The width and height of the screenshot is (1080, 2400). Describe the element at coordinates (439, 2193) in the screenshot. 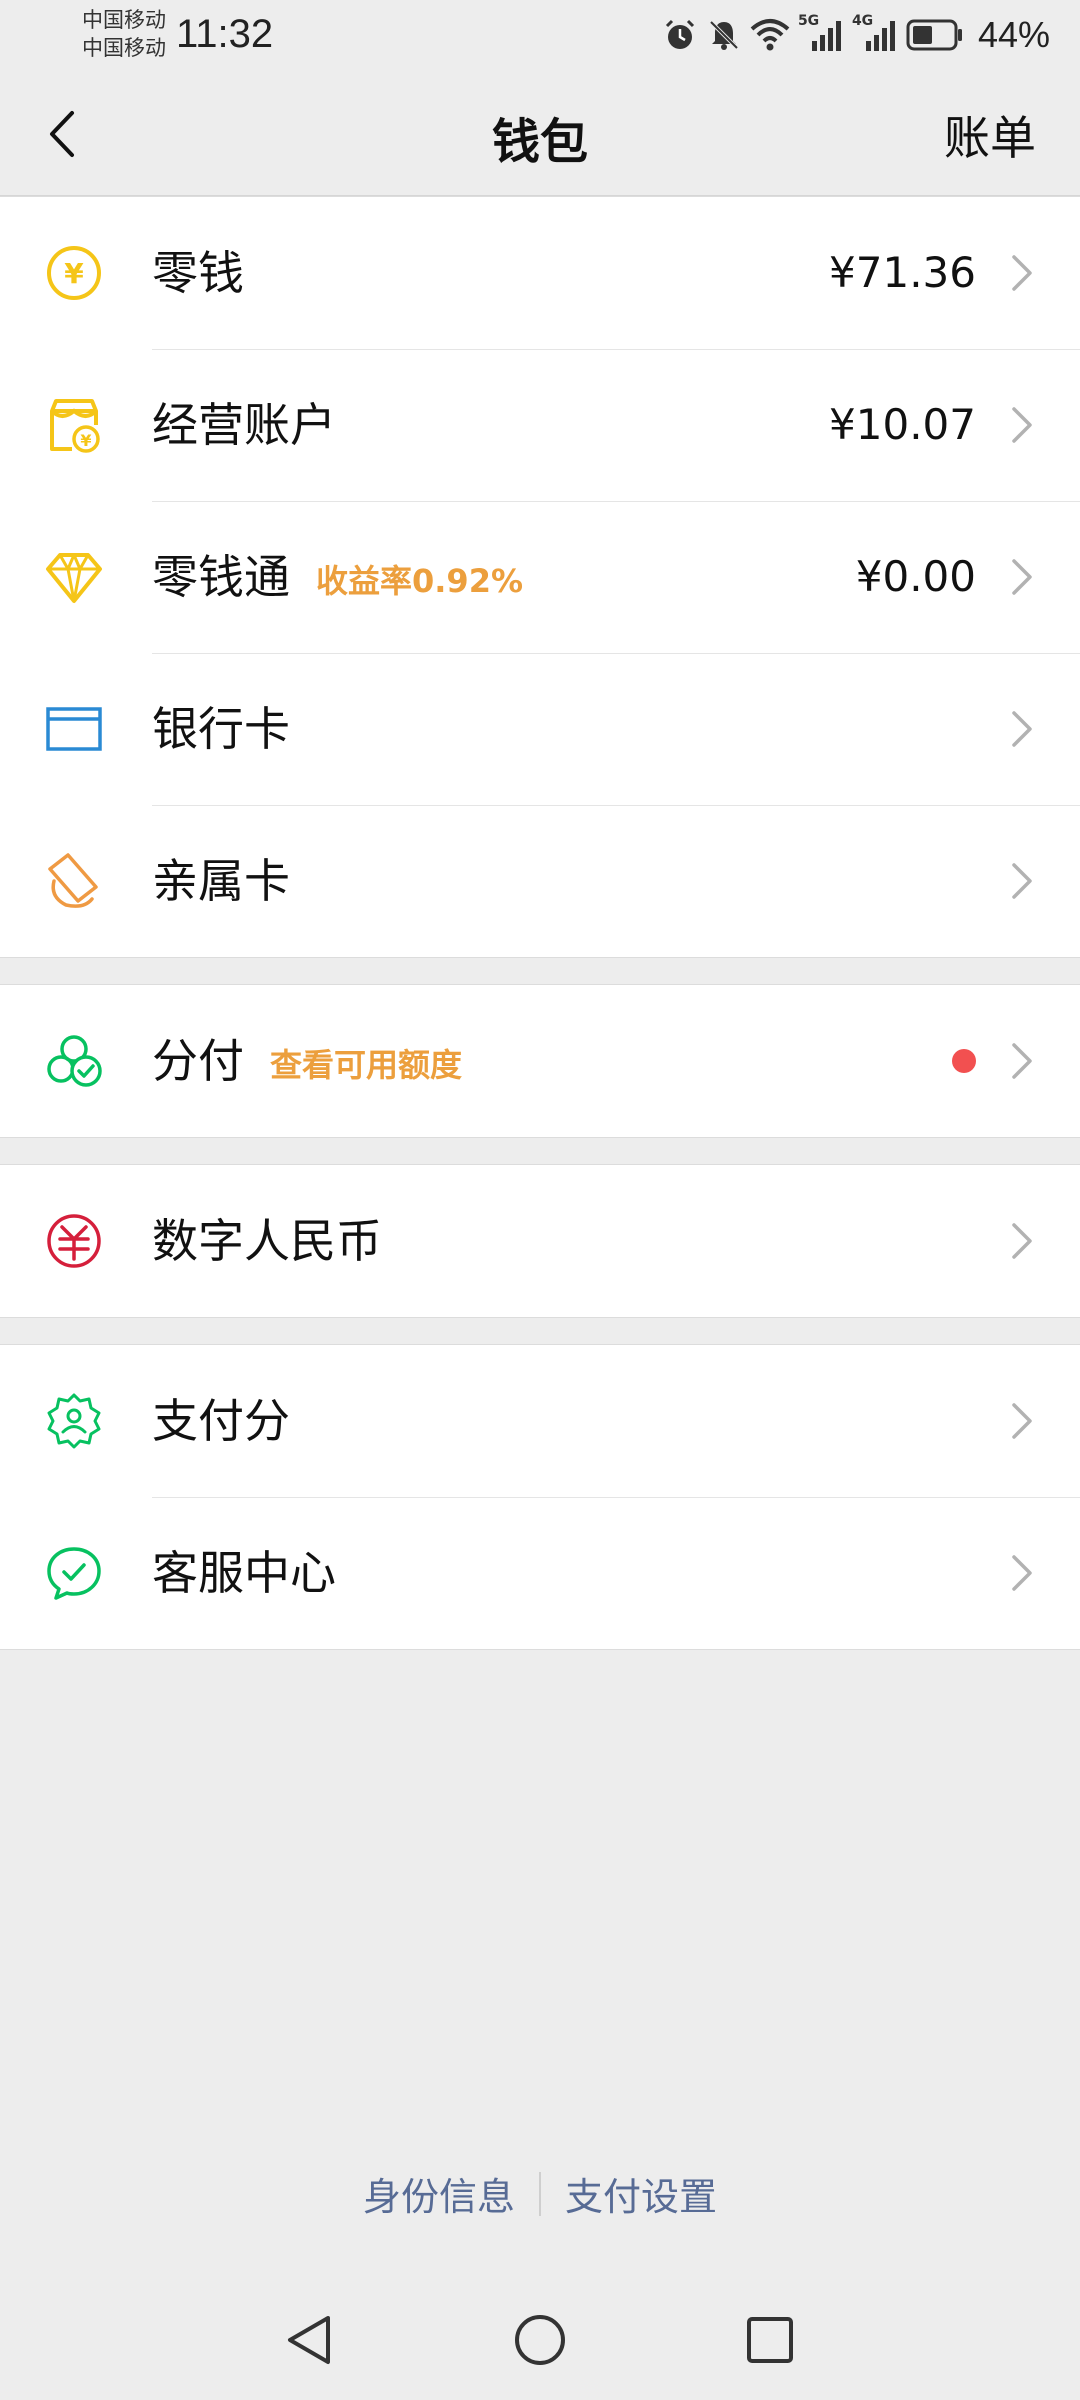

I see `identity-info-link: 身份信息` at that location.